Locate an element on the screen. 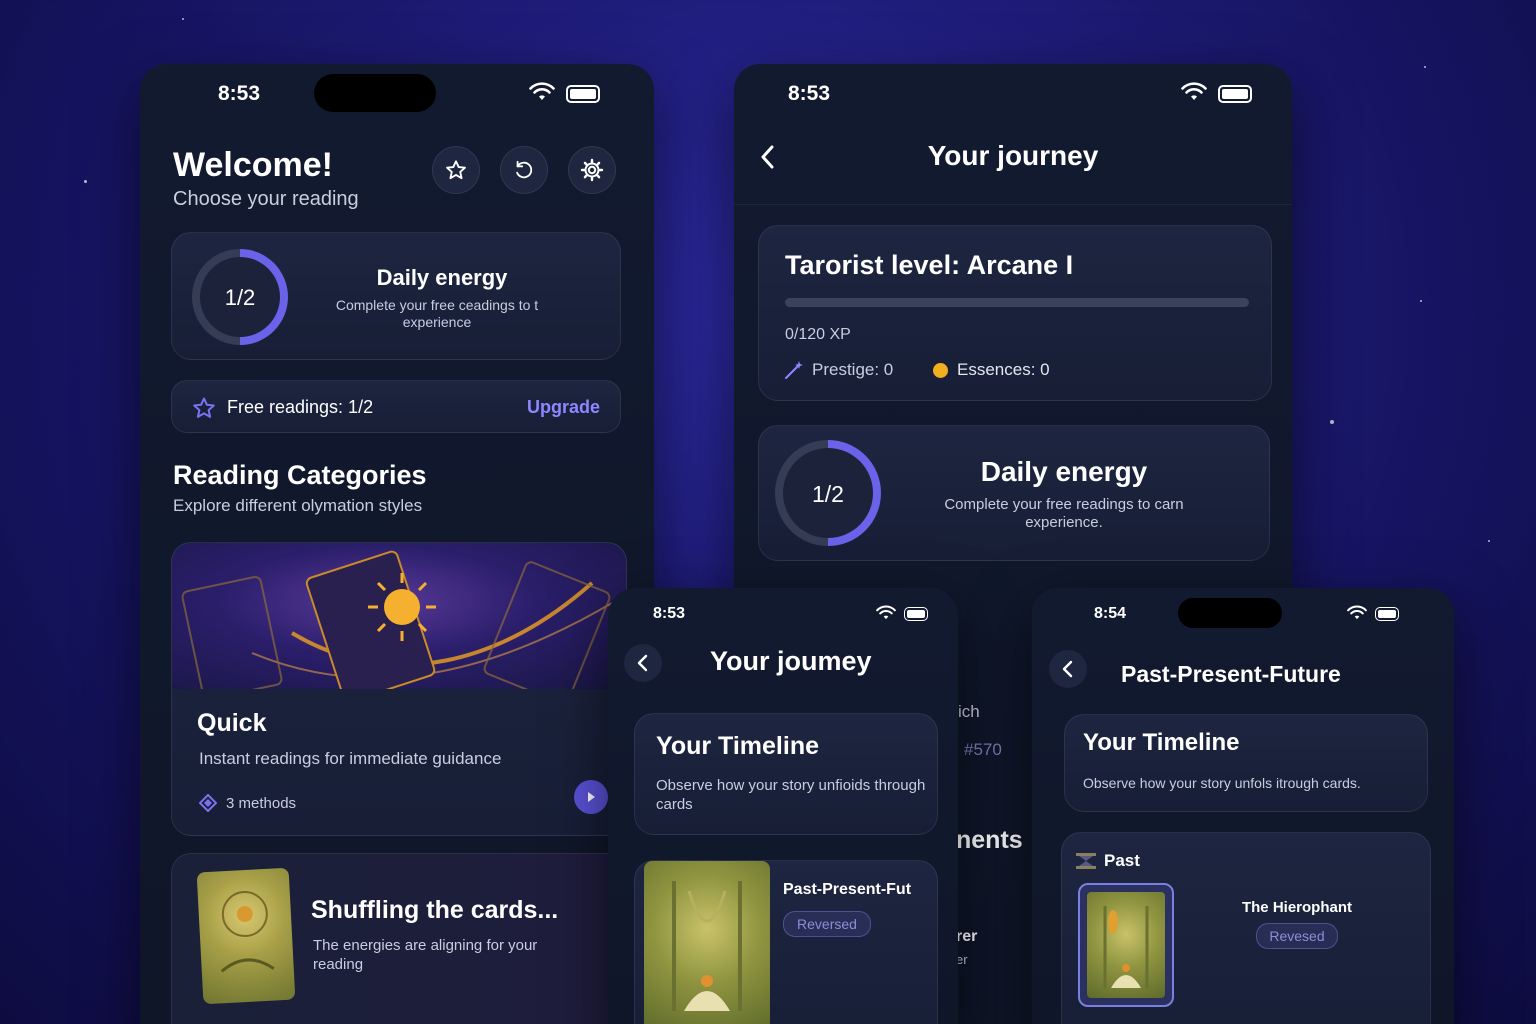  history-button is located at coordinates (524, 170).